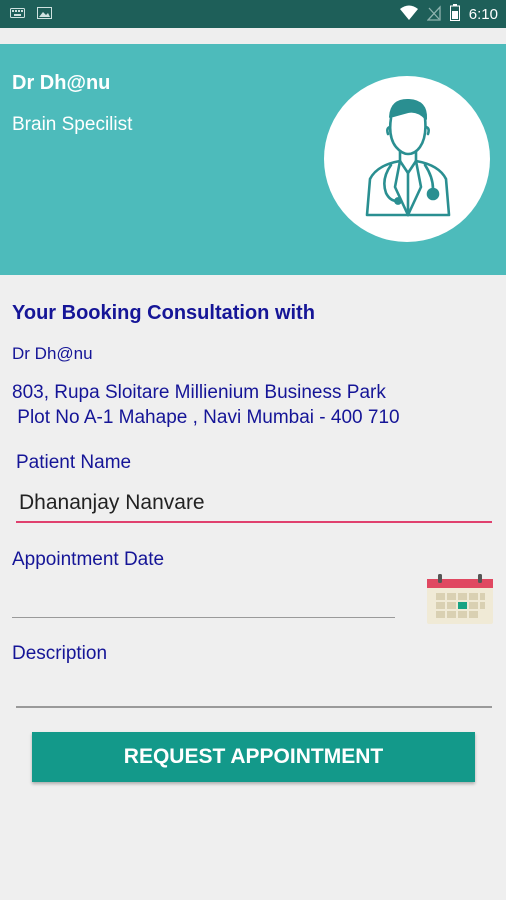 This screenshot has width=506, height=900. What do you see at coordinates (44, 15) in the screenshot?
I see `image-icon` at bounding box center [44, 15].